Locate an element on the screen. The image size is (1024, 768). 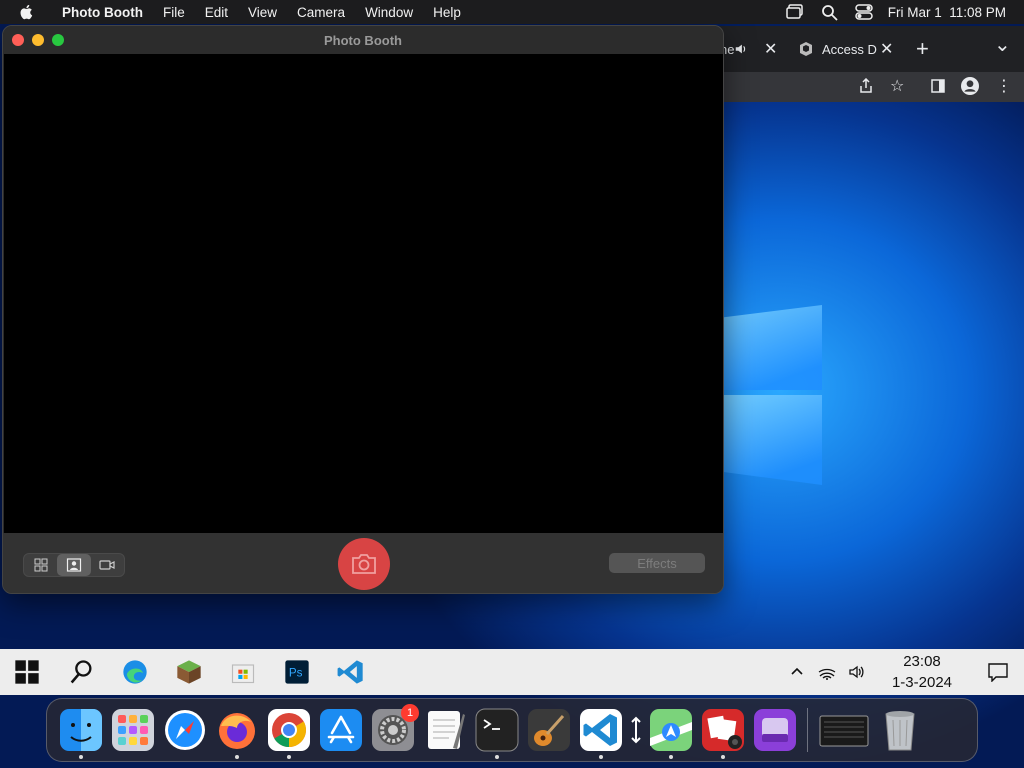
search-icon is located at coordinates (81, 672).